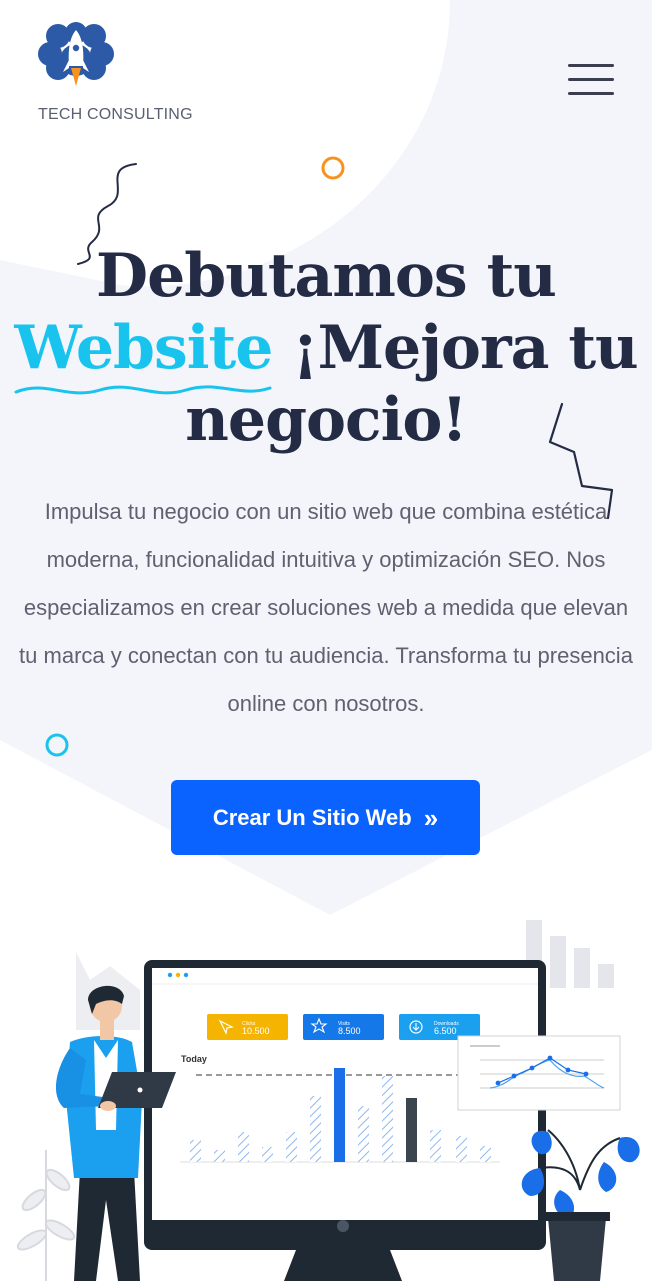  Describe the element at coordinates (445, 1031) in the screenshot. I see `stat-value-3: 6.500` at that location.